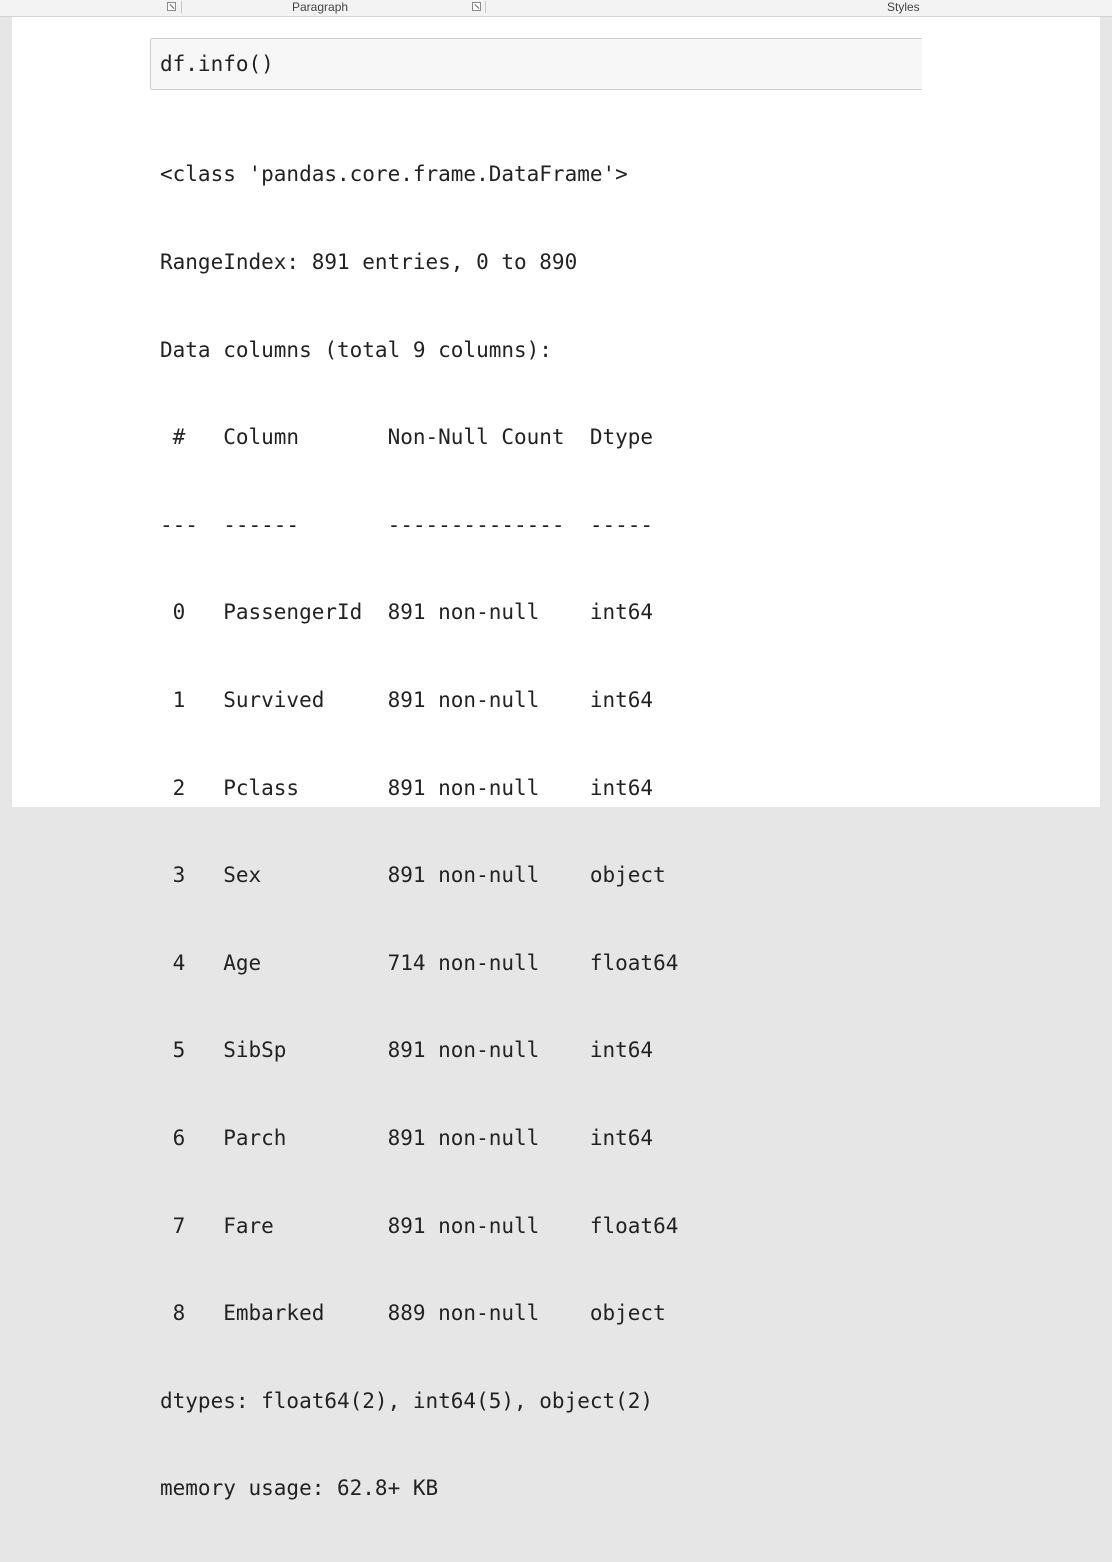 The width and height of the screenshot is (1112, 1562). Describe the element at coordinates (419, 787) in the screenshot. I see `output-table-row: 2 Pclass 891 non-null int64` at that location.